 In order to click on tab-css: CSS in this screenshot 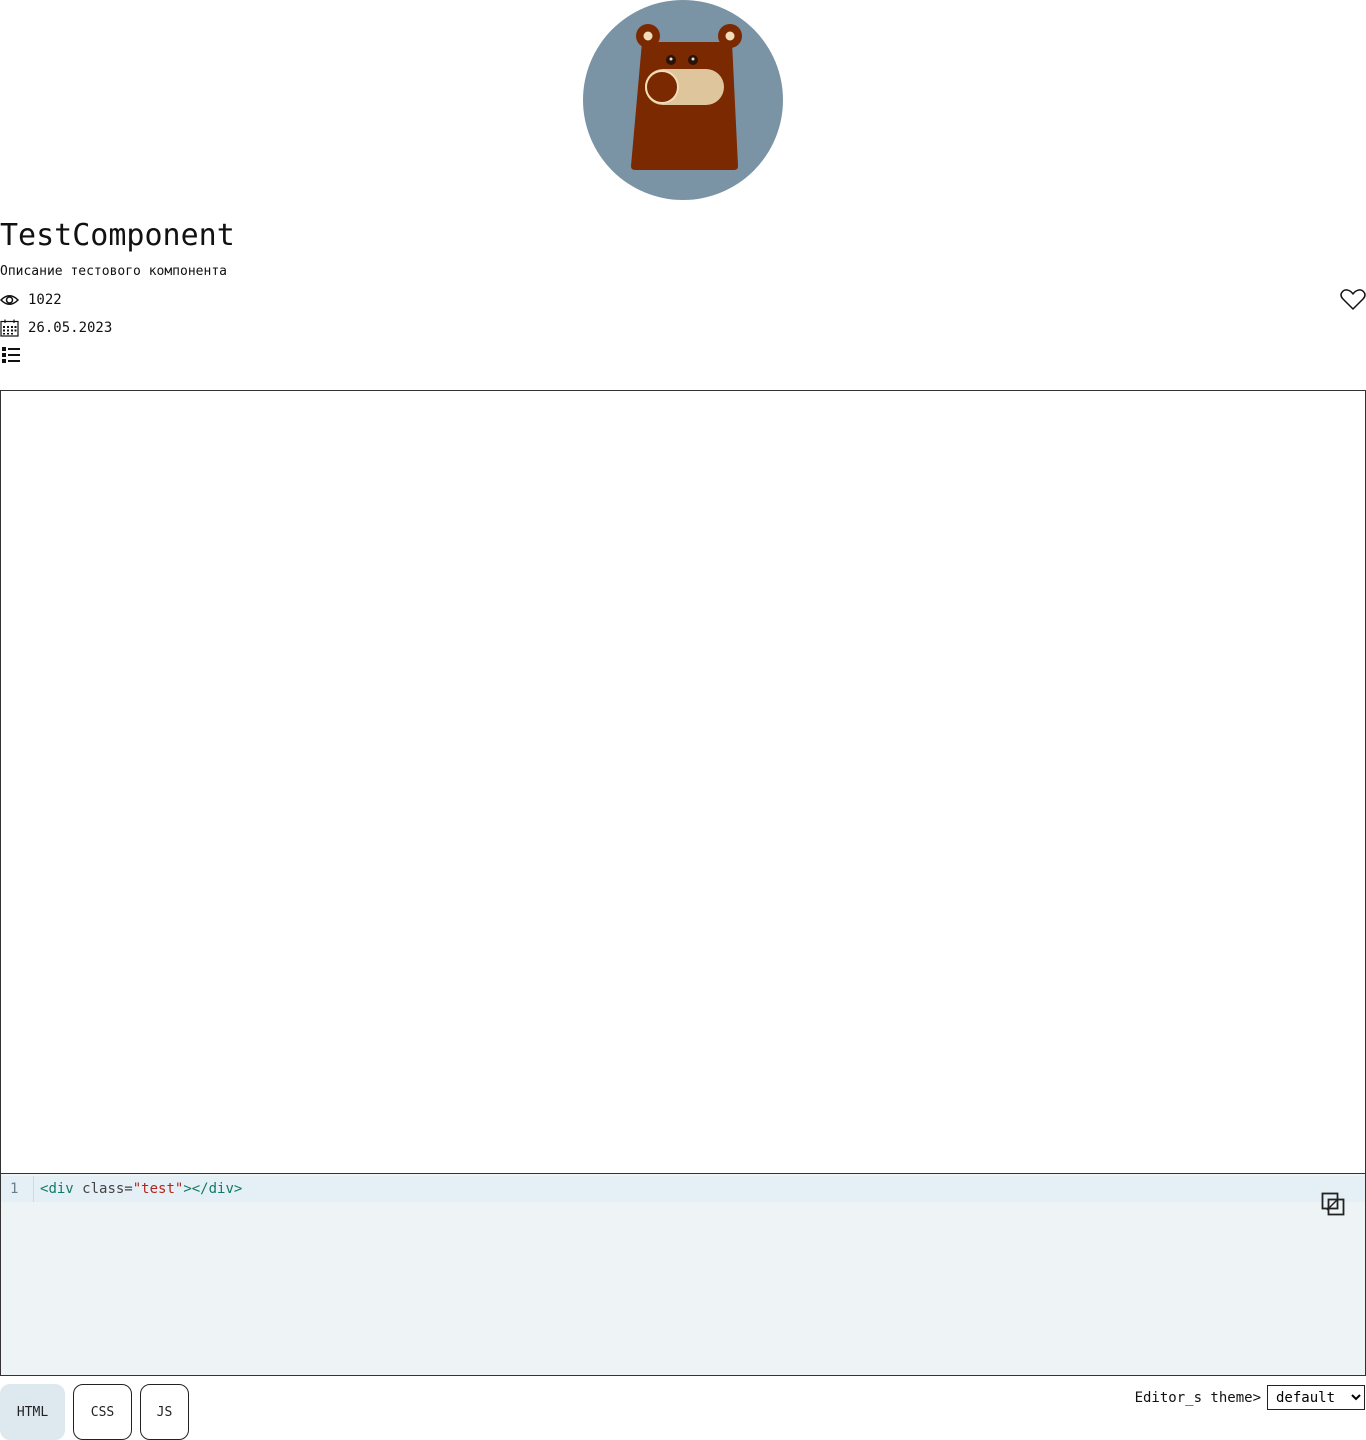, I will do `click(102, 1412)`.